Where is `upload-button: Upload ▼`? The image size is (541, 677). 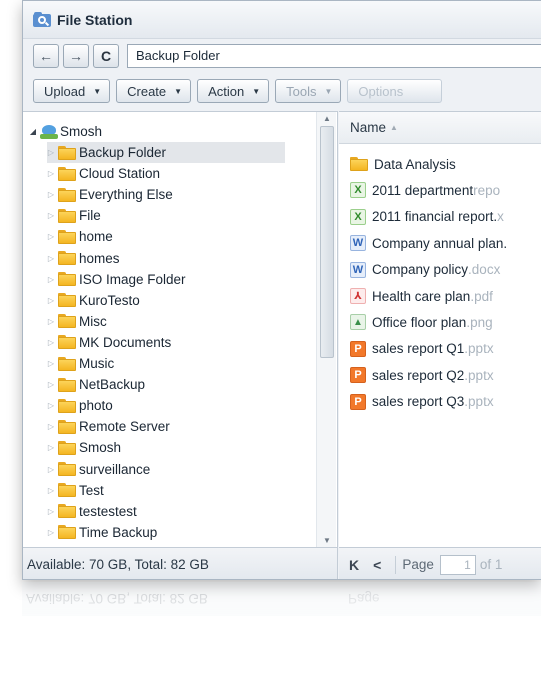
upload-button: Upload ▼ is located at coordinates (72, 91).